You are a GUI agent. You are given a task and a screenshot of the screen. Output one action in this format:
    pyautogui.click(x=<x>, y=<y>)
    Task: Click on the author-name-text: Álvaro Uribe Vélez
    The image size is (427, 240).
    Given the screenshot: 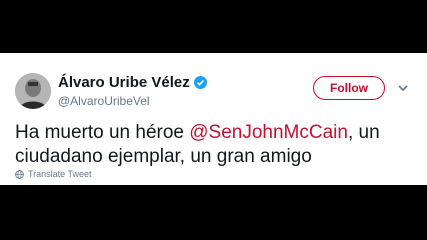 What is the action you would take?
    pyautogui.click(x=124, y=82)
    